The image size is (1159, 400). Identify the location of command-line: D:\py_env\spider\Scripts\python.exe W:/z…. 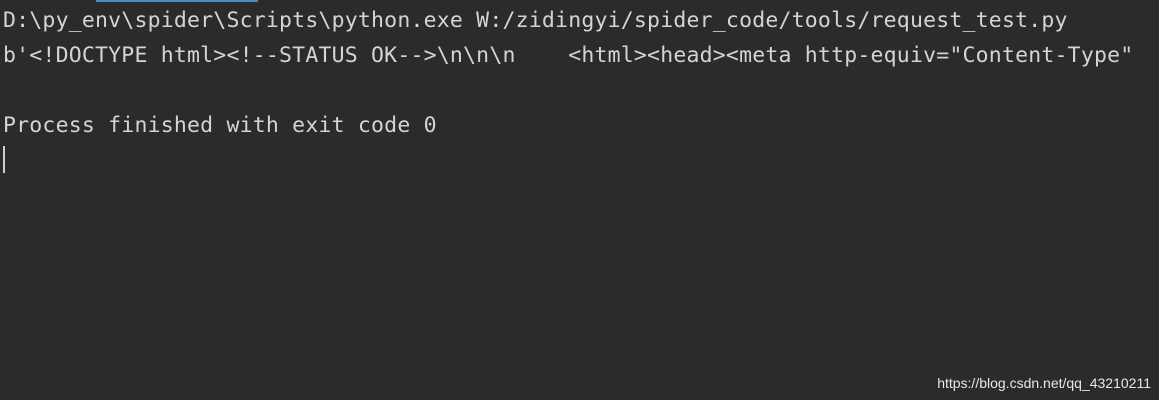
(535, 20).